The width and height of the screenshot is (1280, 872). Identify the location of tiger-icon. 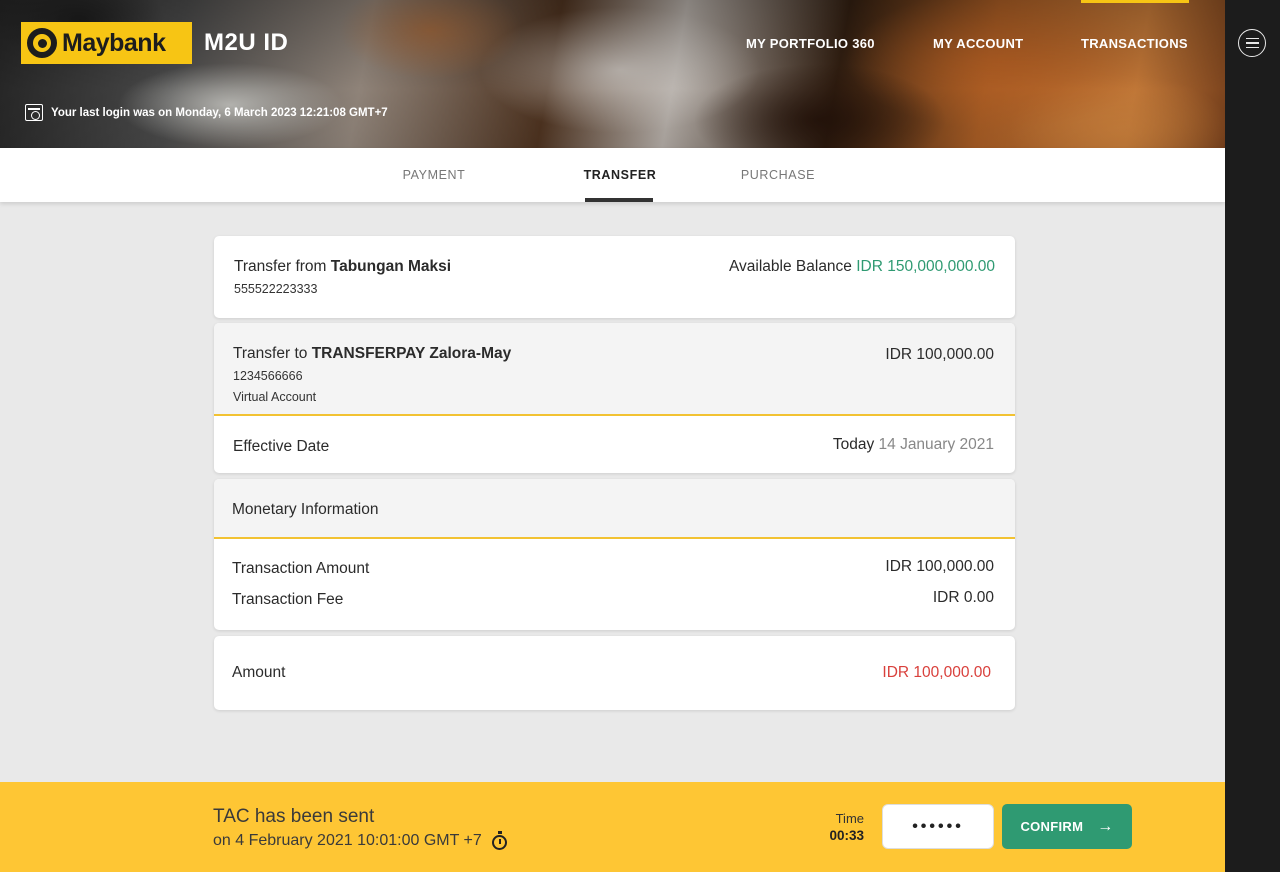
(42, 43).